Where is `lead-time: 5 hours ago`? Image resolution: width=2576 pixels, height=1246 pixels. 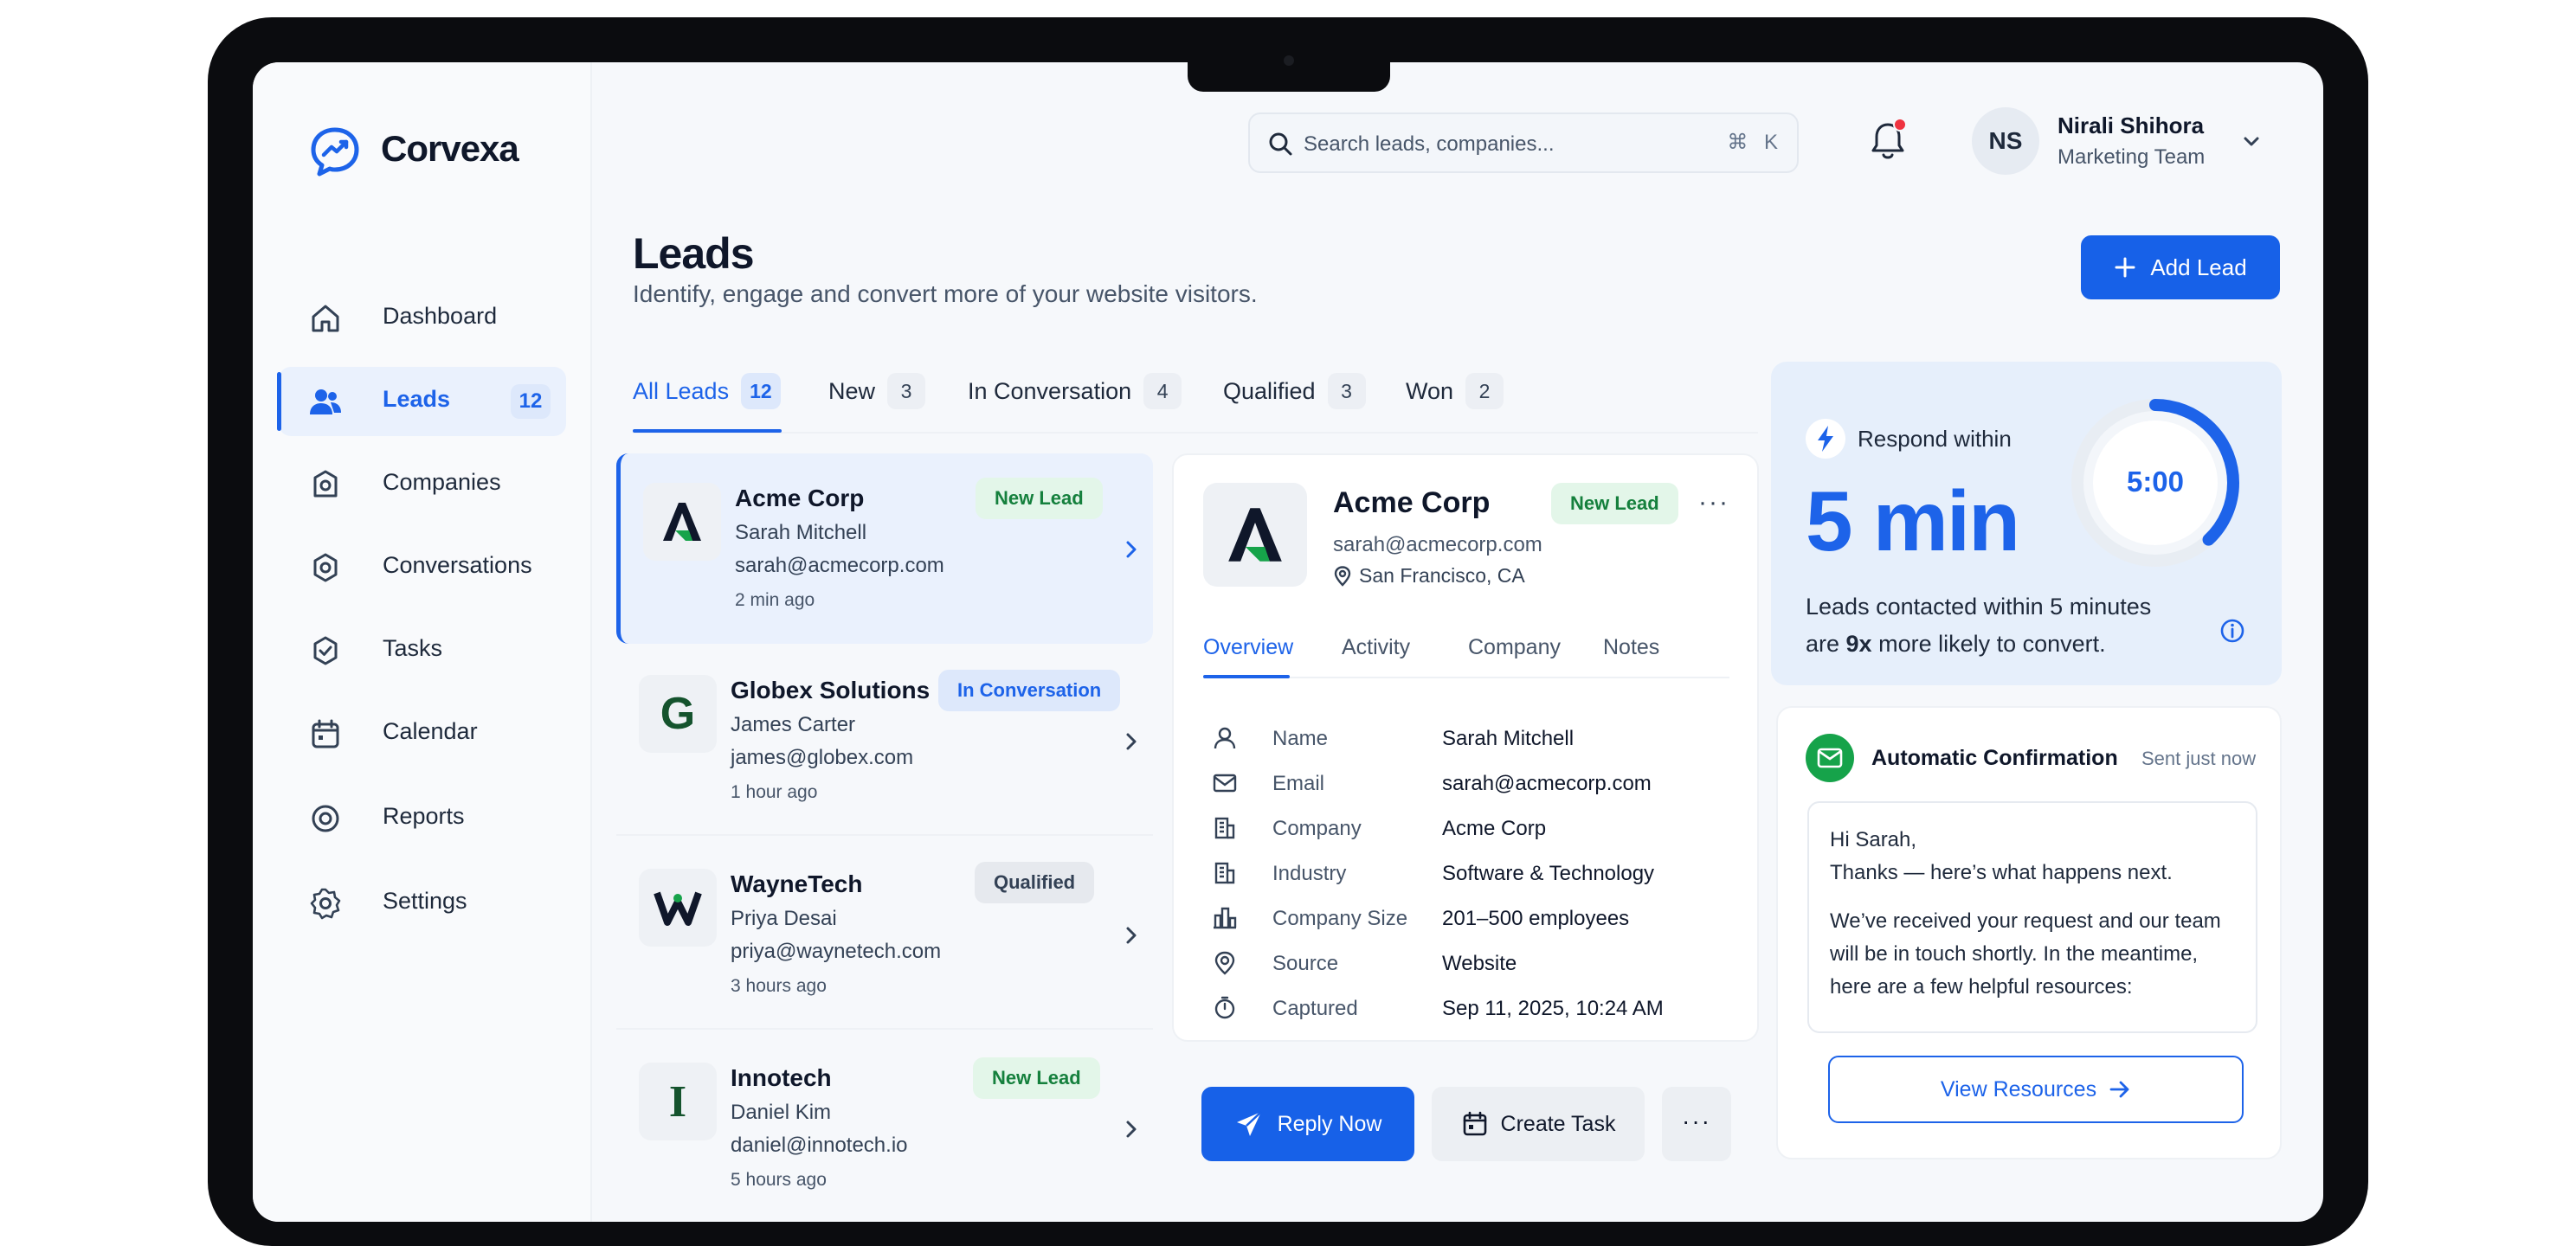
lead-time: 5 hours ago is located at coordinates (779, 1180).